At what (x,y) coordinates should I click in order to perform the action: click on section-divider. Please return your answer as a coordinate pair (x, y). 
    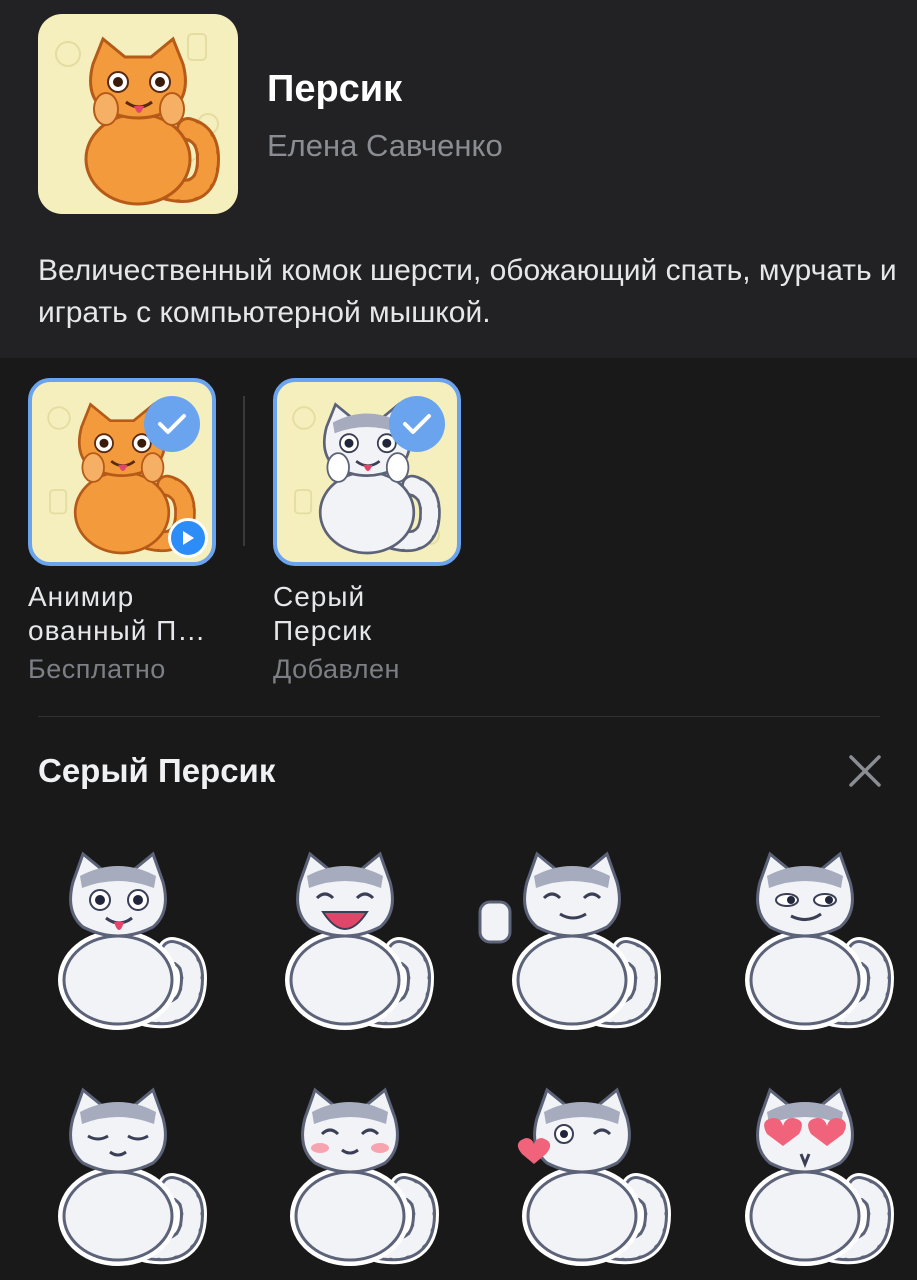
    Looking at the image, I should click on (459, 716).